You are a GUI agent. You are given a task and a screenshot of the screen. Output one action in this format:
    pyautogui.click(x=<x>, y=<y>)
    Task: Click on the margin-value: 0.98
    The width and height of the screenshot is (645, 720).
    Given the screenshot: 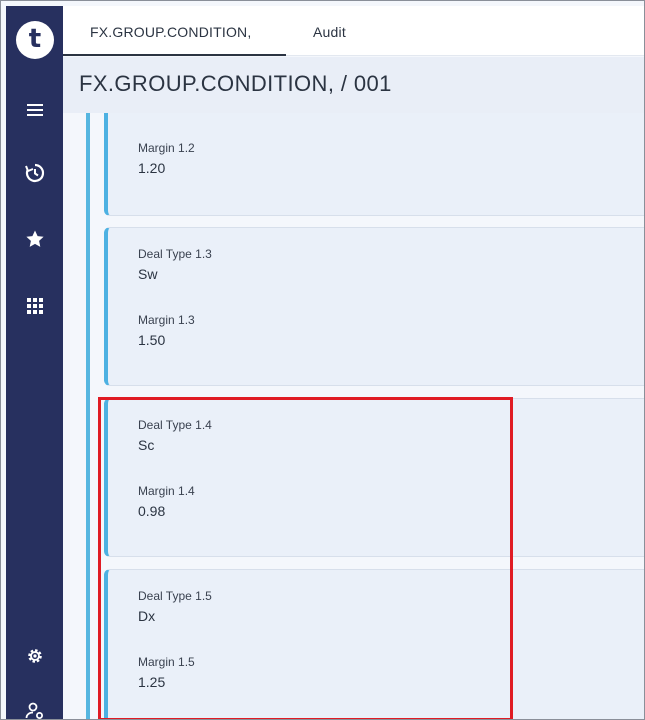 What is the action you would take?
    pyautogui.click(x=152, y=511)
    